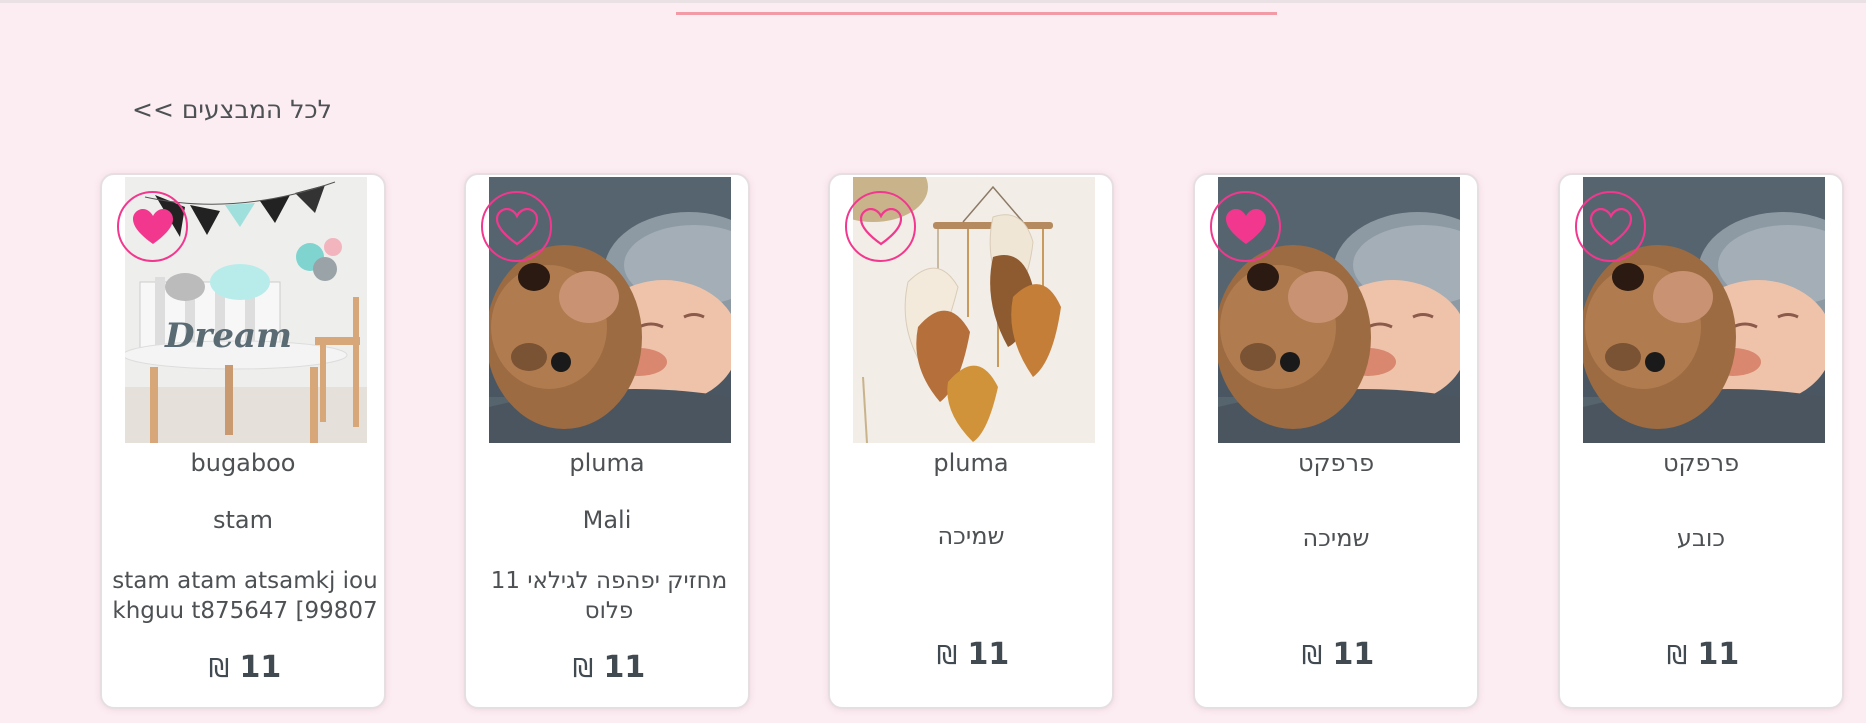 This screenshot has height=723, width=1866. Describe the element at coordinates (1701, 441) in the screenshot. I see `product-card: פרפקט כובע 11 ₪` at that location.